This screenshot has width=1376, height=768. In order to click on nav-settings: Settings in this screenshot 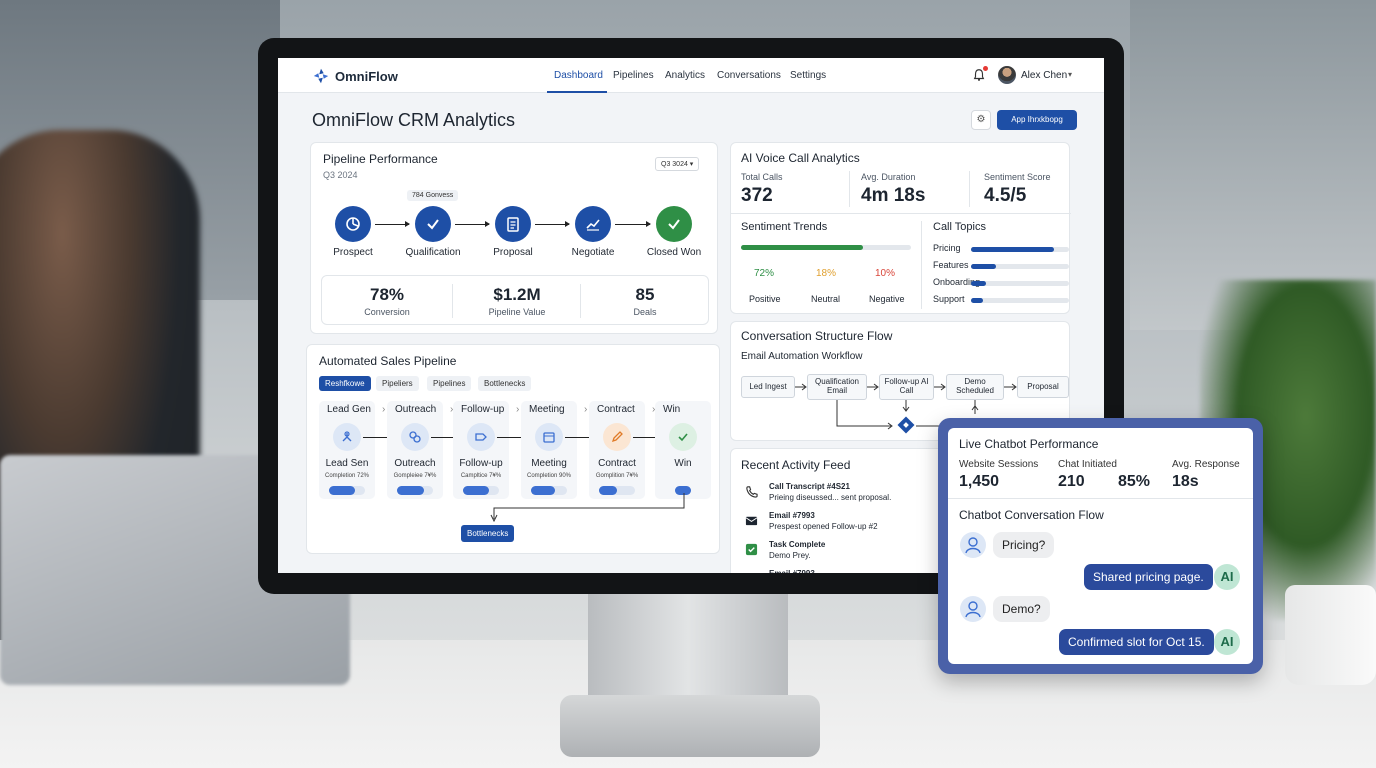, I will do `click(808, 75)`.